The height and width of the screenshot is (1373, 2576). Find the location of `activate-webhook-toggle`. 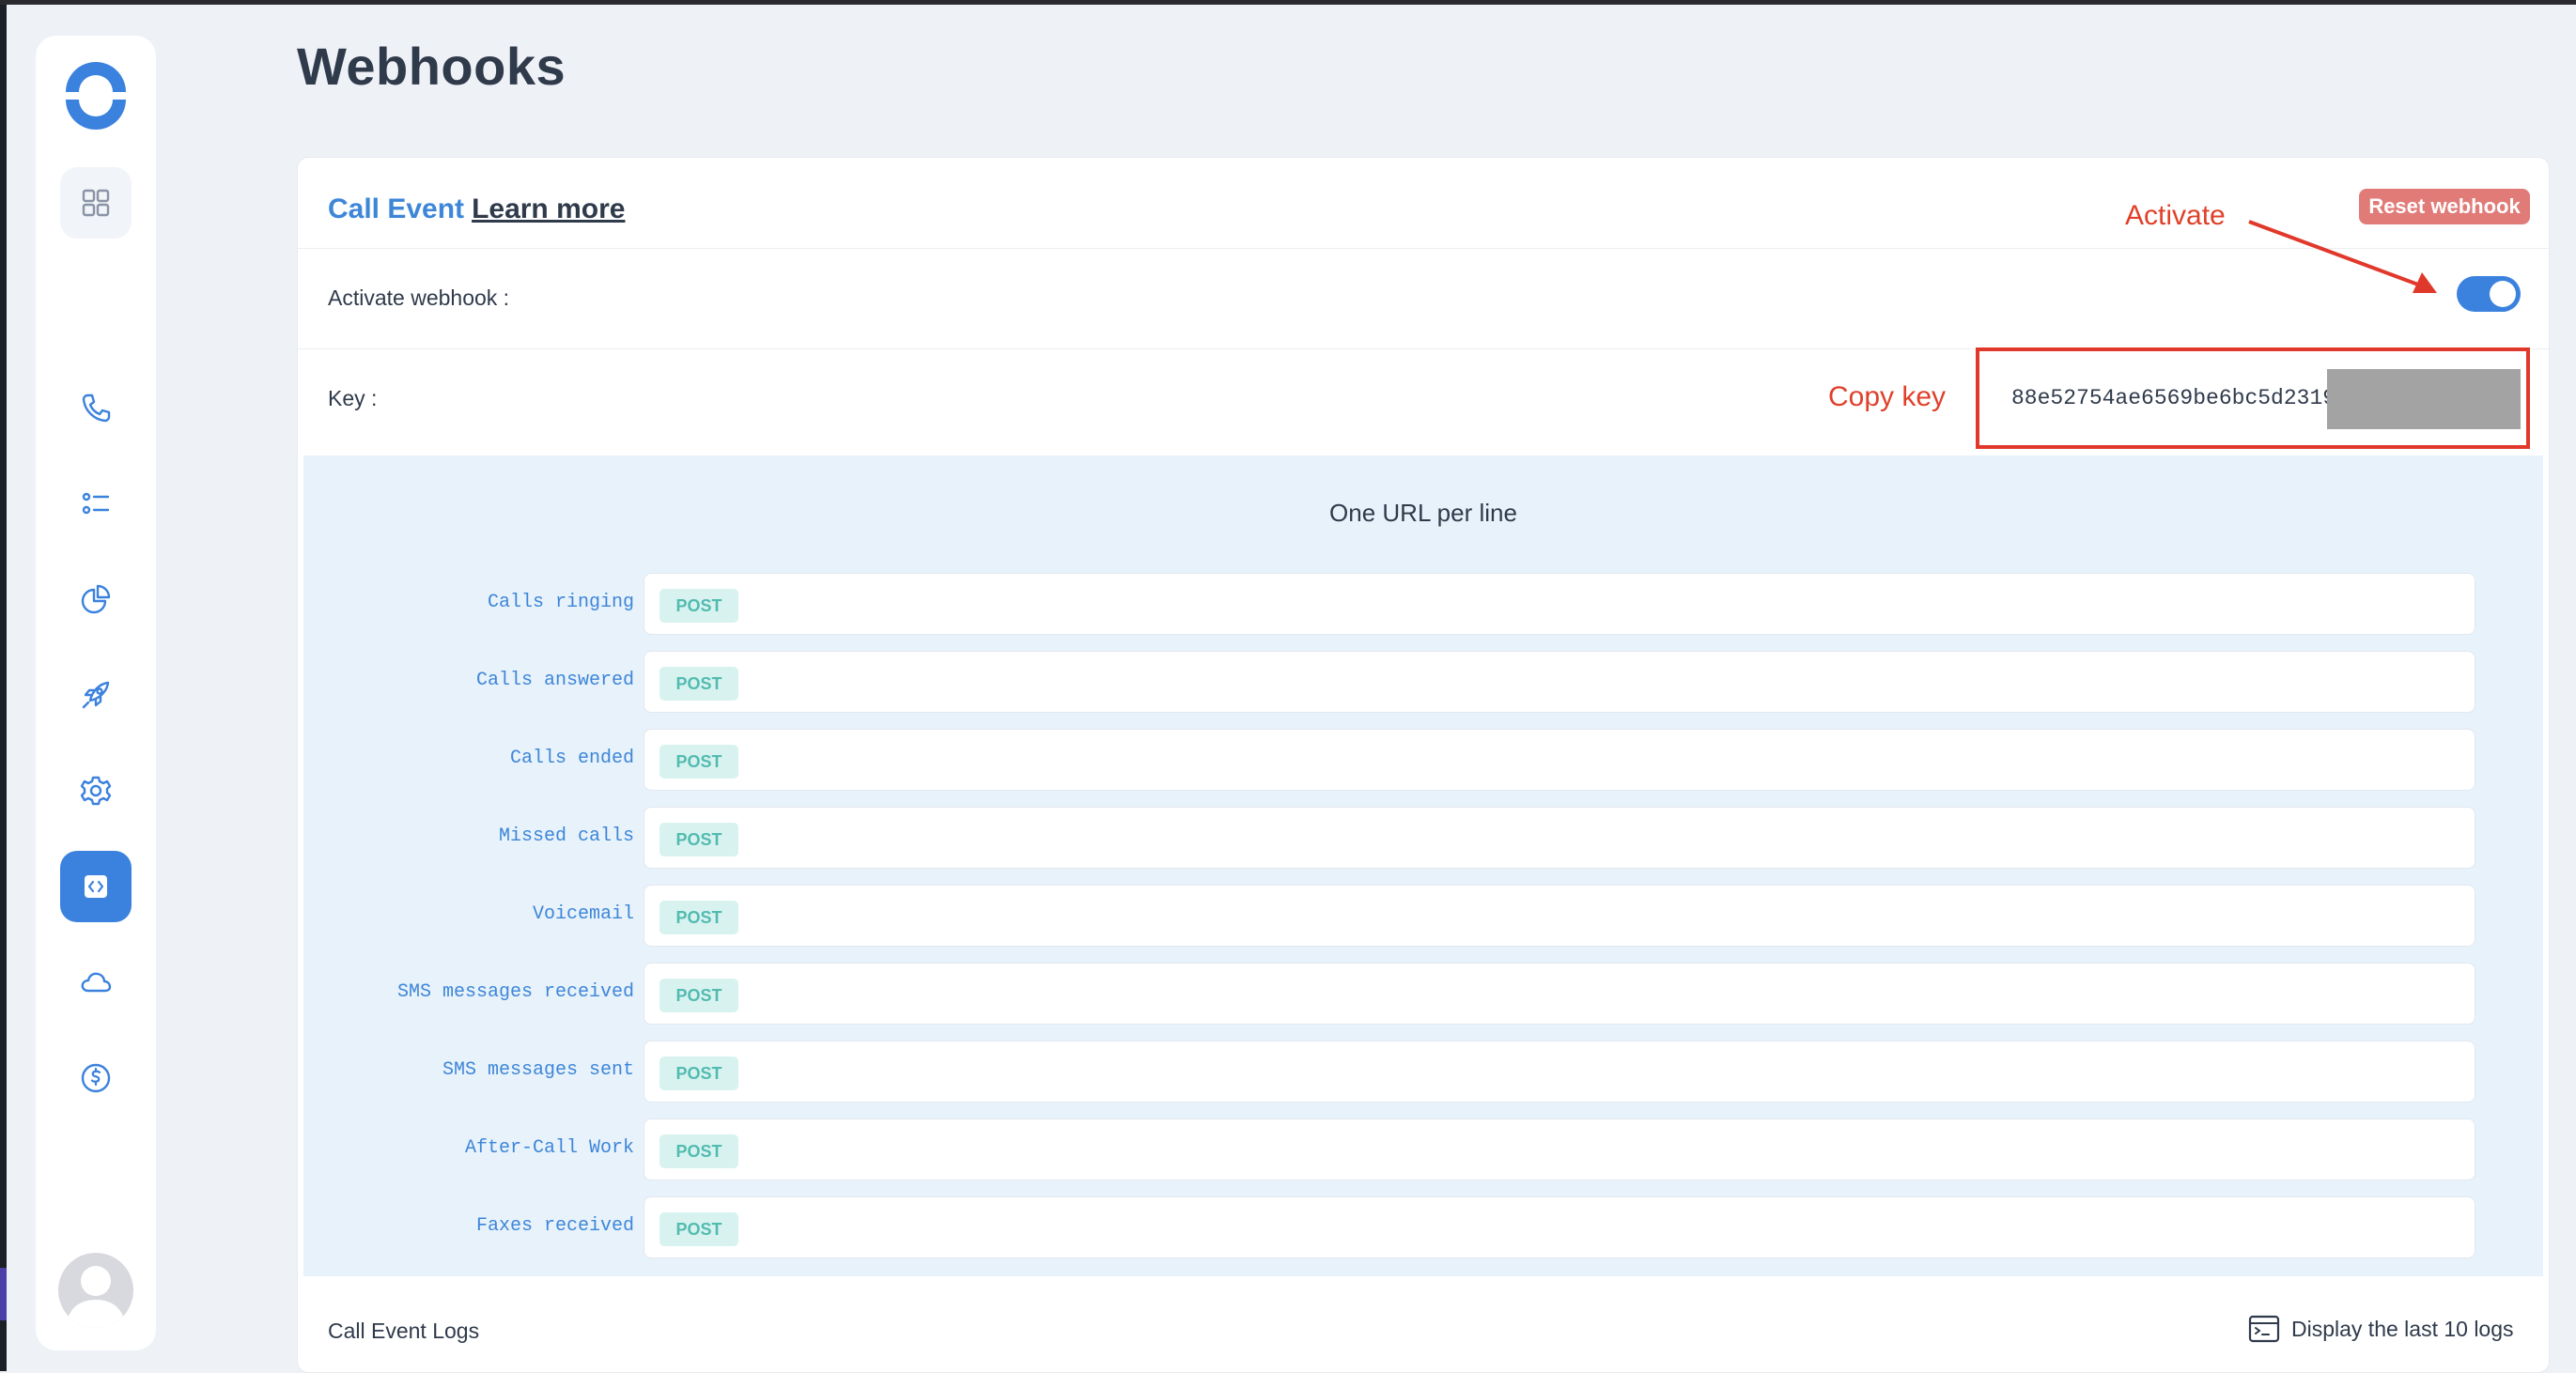

activate-webhook-toggle is located at coordinates (2489, 294).